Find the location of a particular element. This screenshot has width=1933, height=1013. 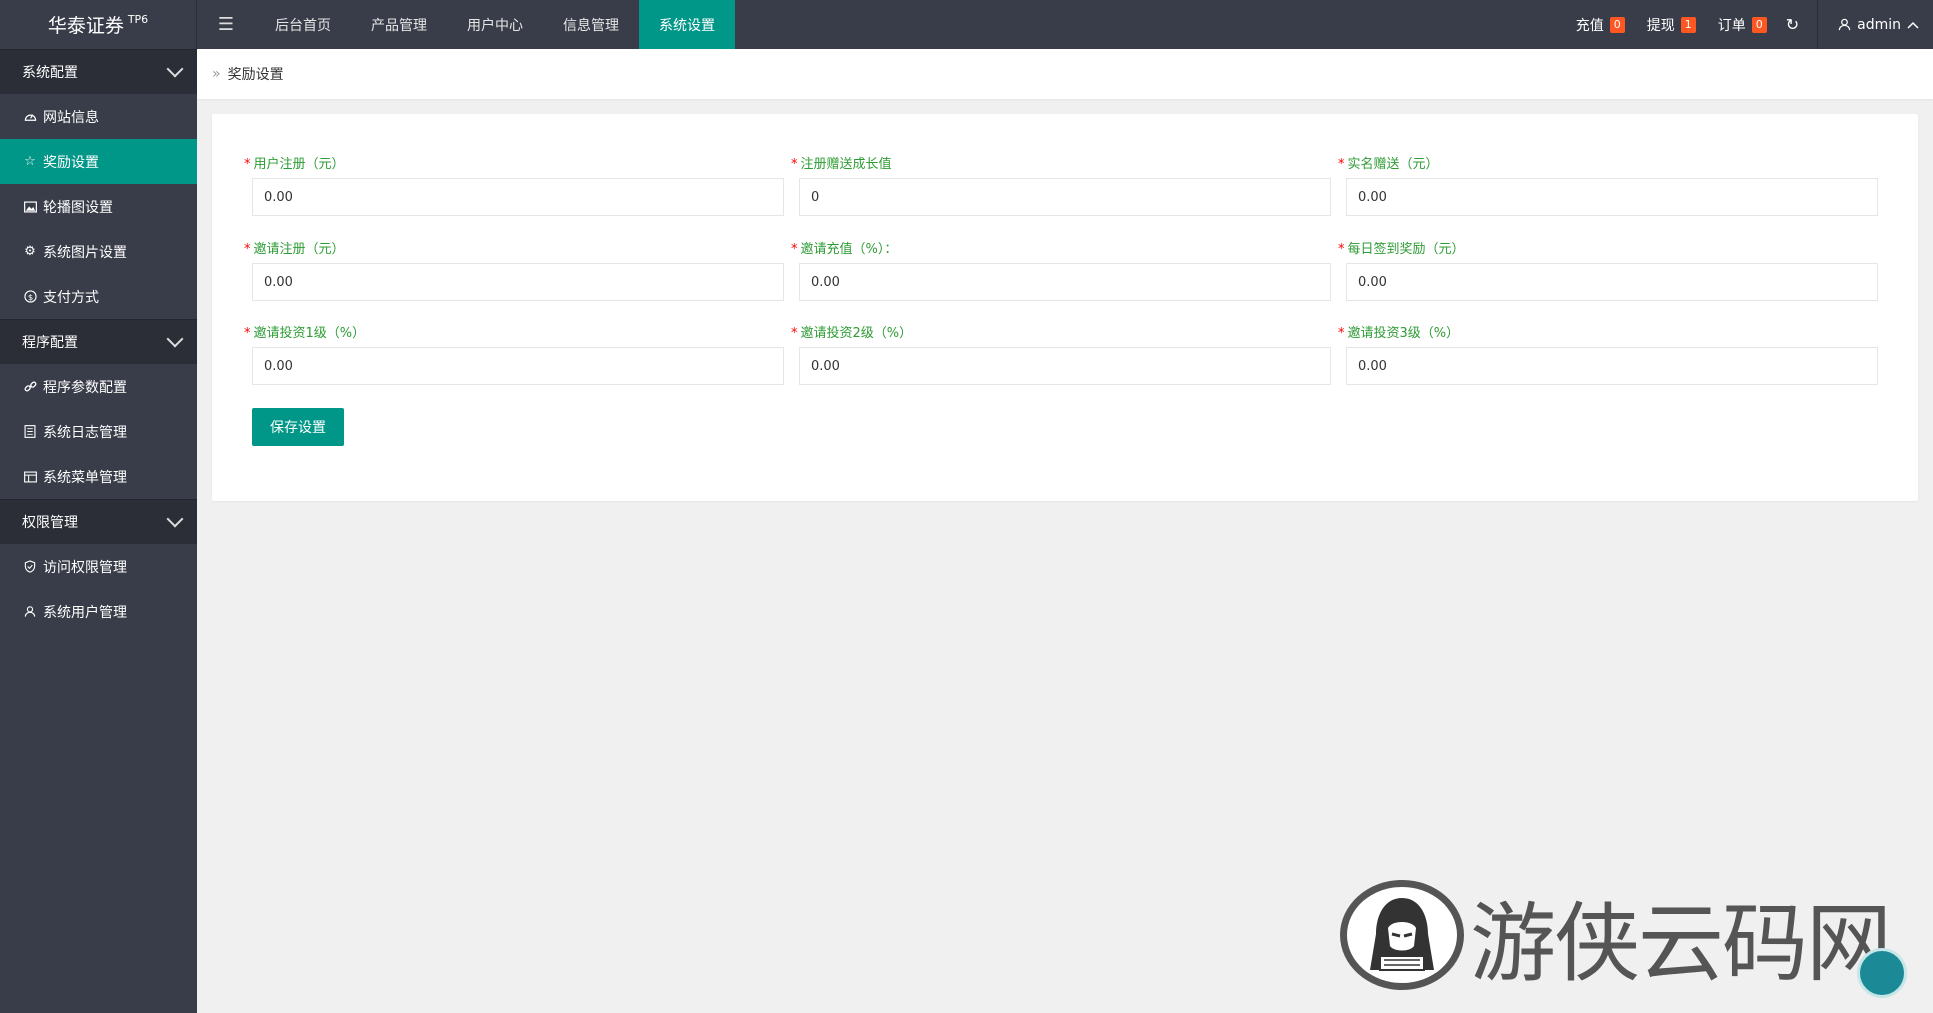

recharge-badge: 0 is located at coordinates (1617, 24).